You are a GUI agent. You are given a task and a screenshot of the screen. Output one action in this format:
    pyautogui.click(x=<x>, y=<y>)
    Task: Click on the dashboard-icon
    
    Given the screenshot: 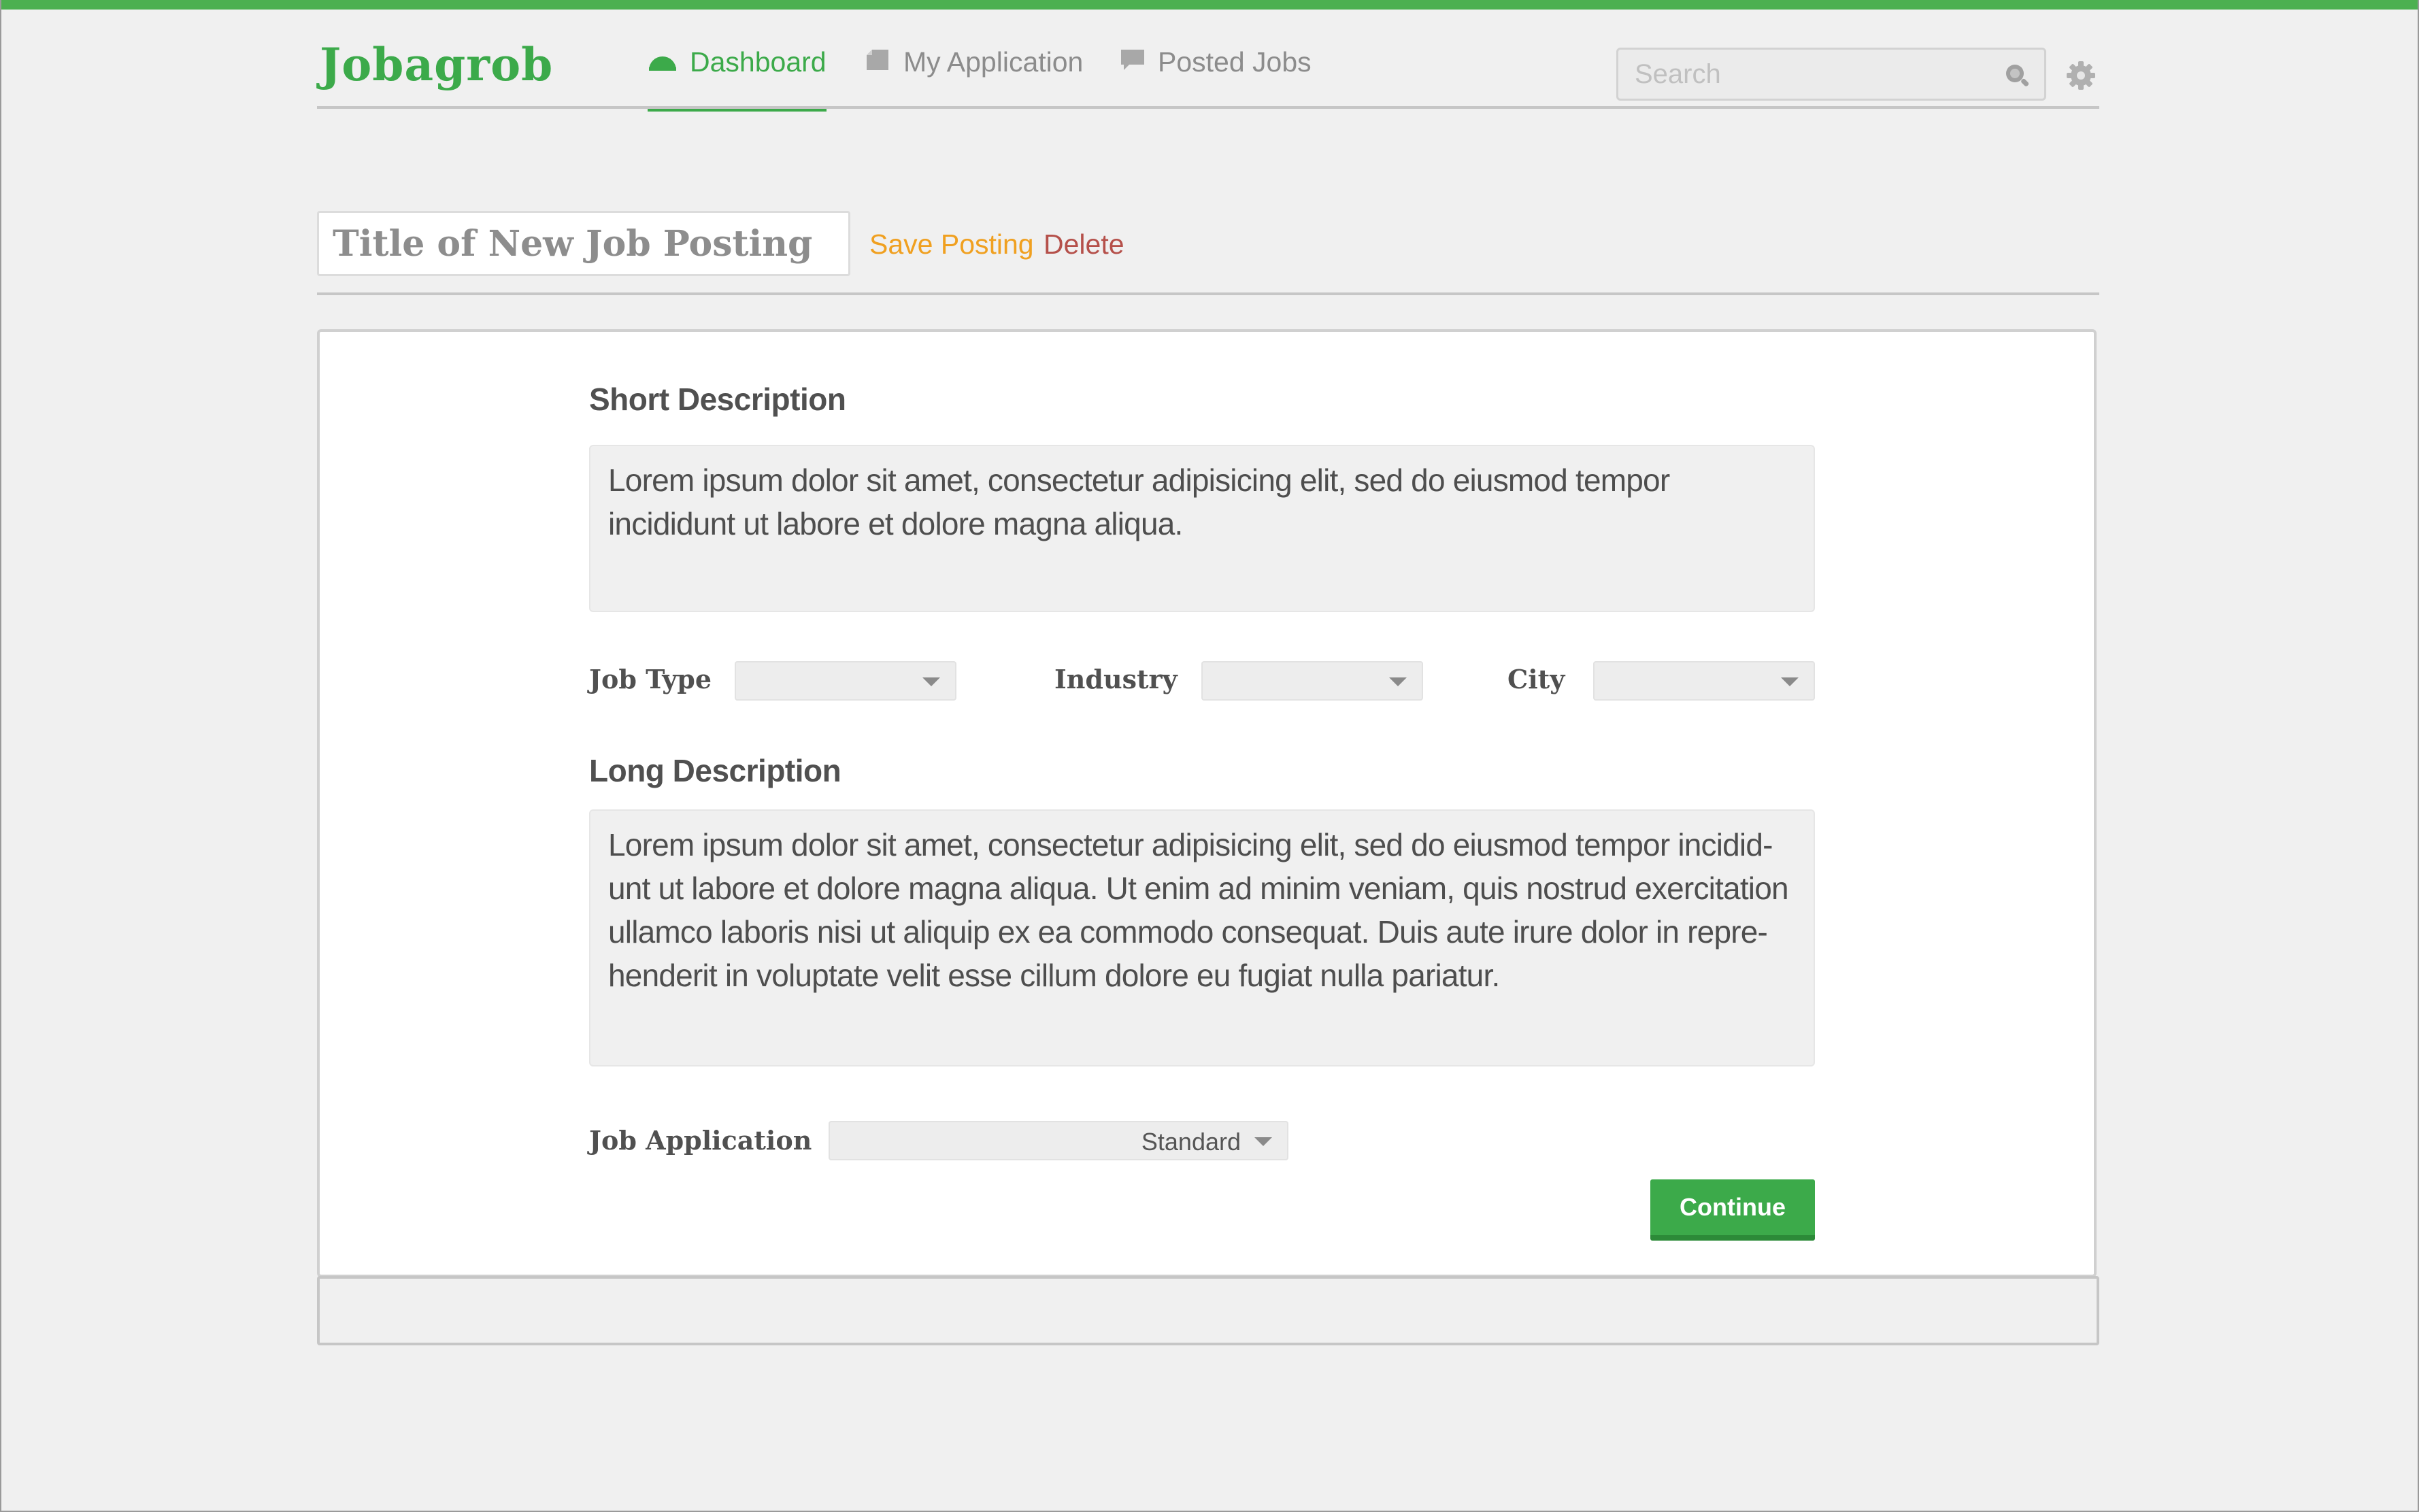 What is the action you would take?
    pyautogui.click(x=663, y=62)
    